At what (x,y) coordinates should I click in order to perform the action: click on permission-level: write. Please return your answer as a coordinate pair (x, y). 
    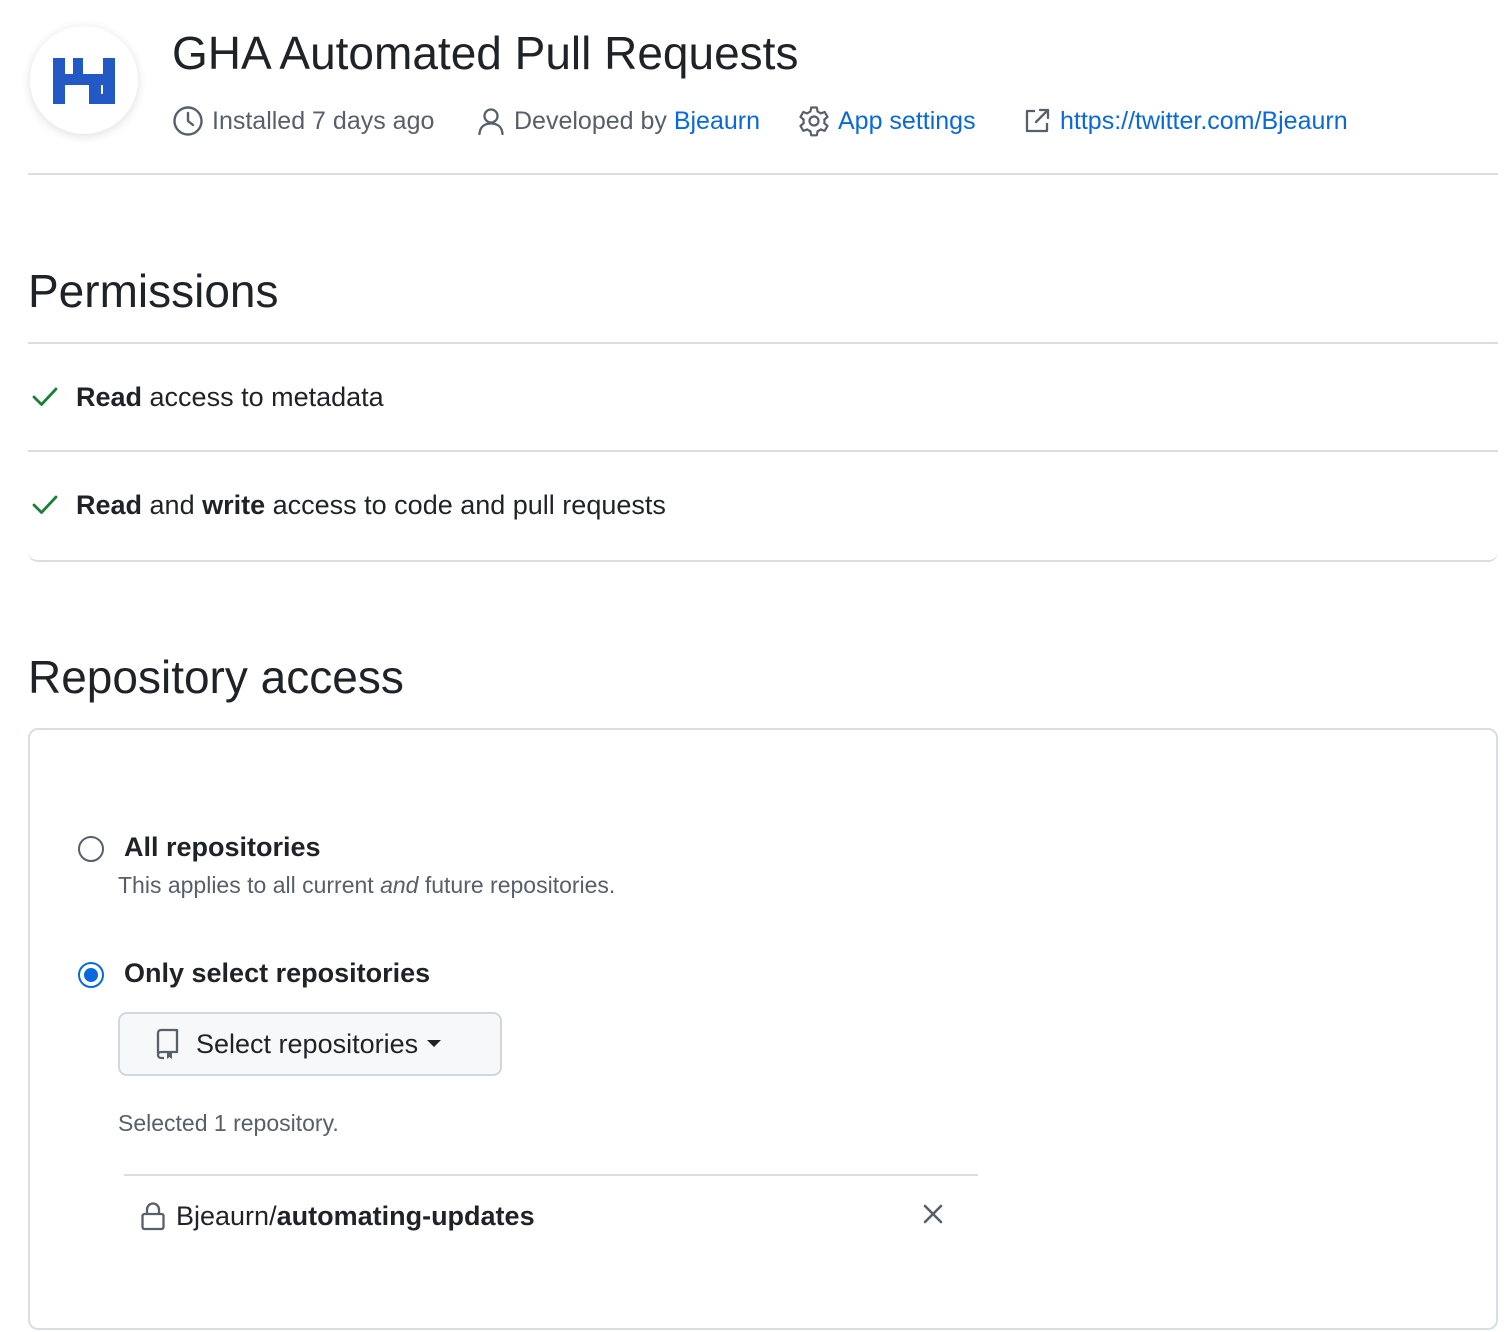
    Looking at the image, I should click on (234, 504).